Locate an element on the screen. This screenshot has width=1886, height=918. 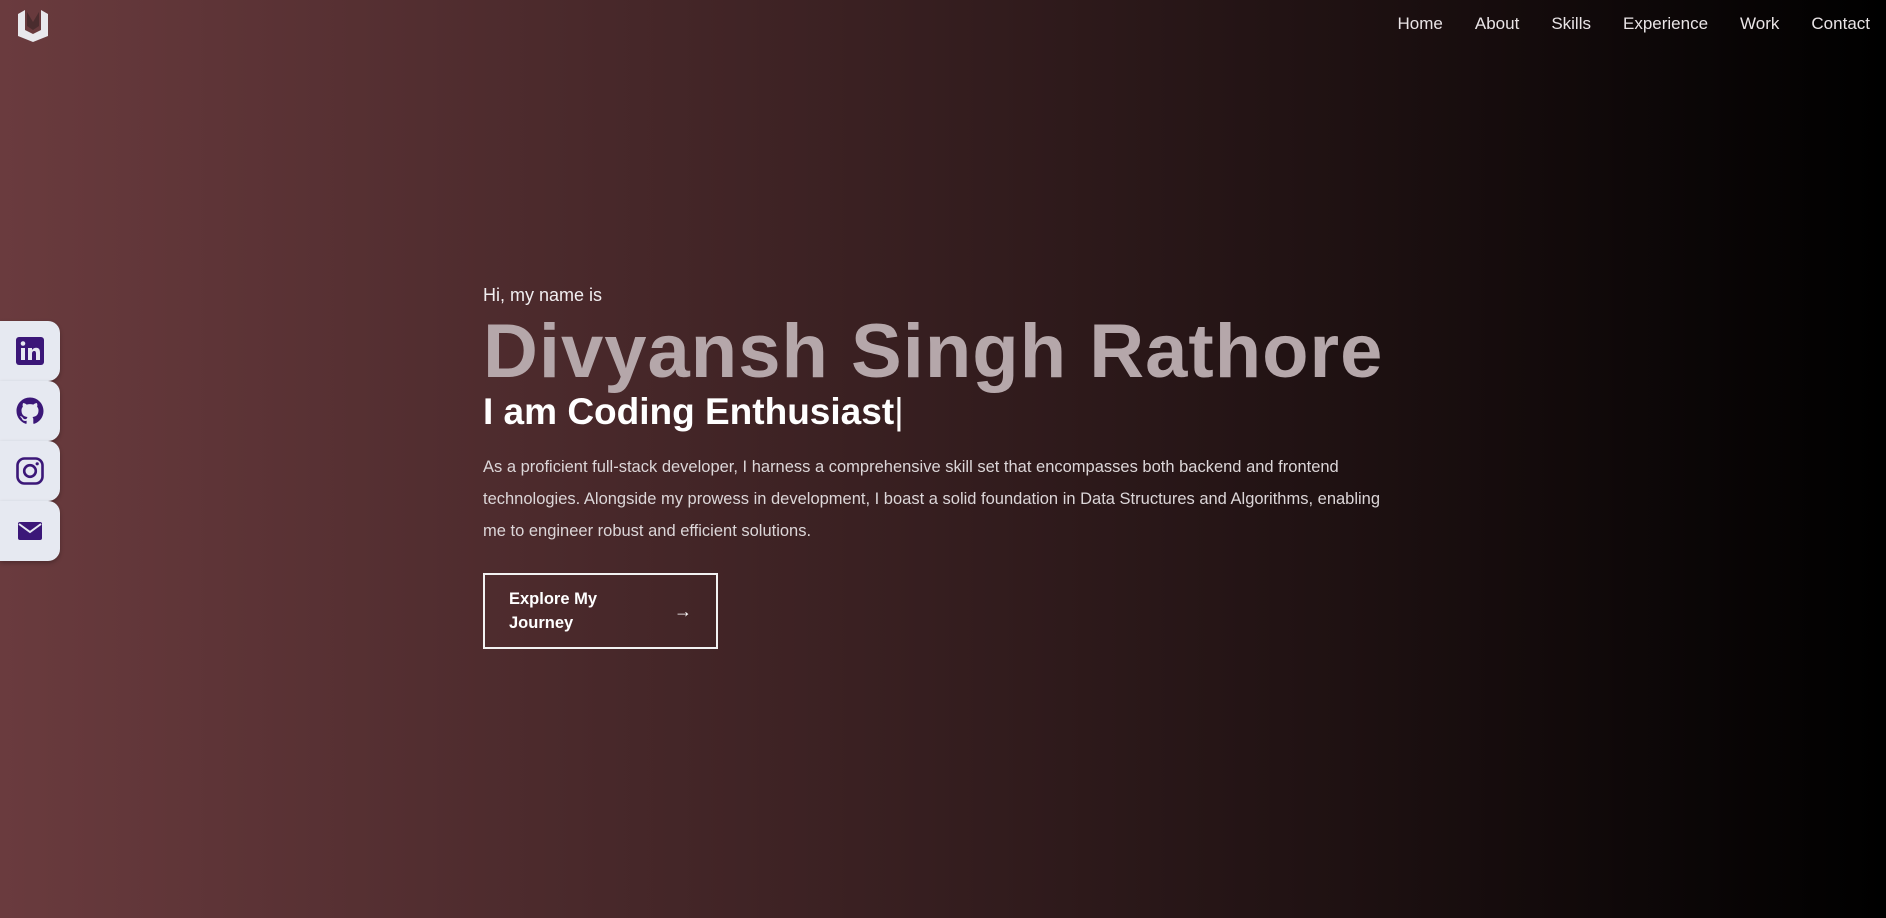
explore-journey-label: Explore My Journey is located at coordinates (553, 611).